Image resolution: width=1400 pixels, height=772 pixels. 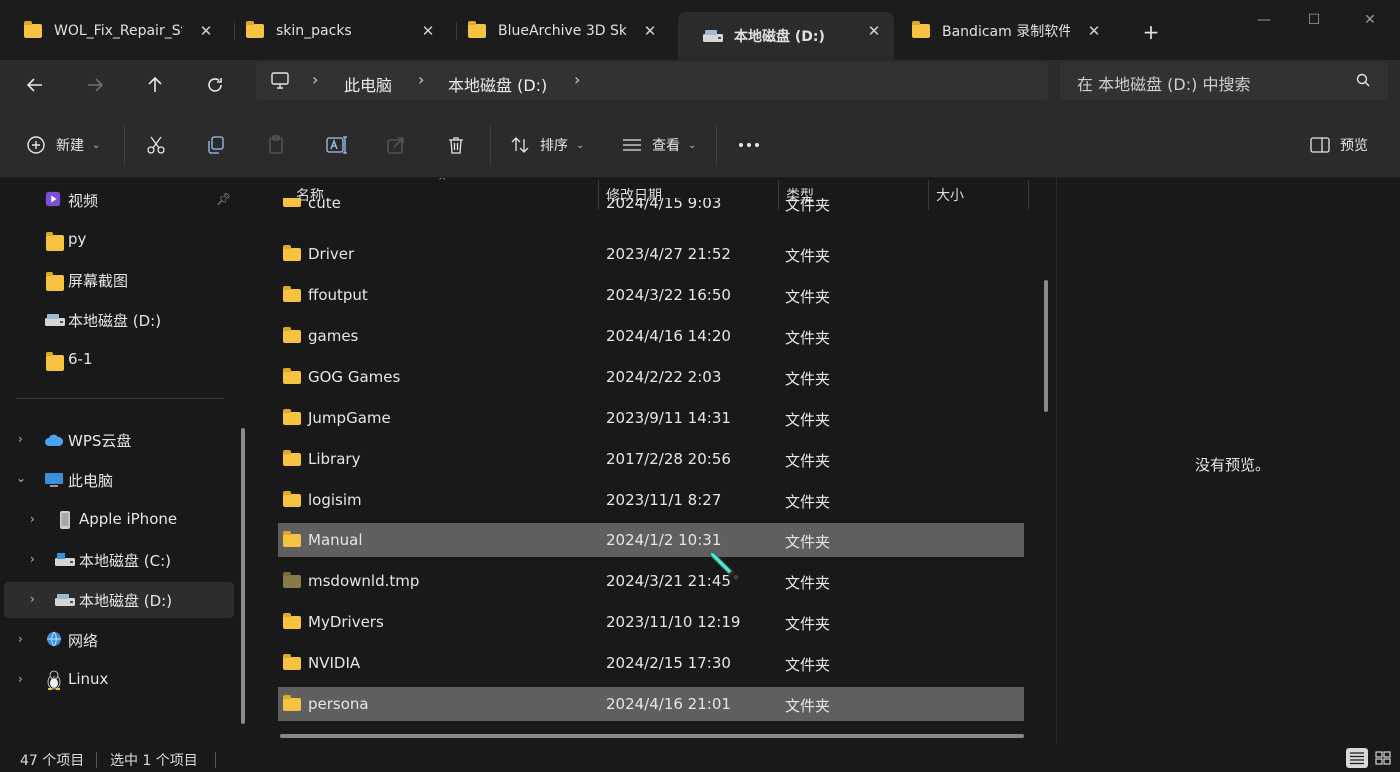 What do you see at coordinates (119, 200) in the screenshot?
I see `nav-item-videos: 视频 📌︎` at bounding box center [119, 200].